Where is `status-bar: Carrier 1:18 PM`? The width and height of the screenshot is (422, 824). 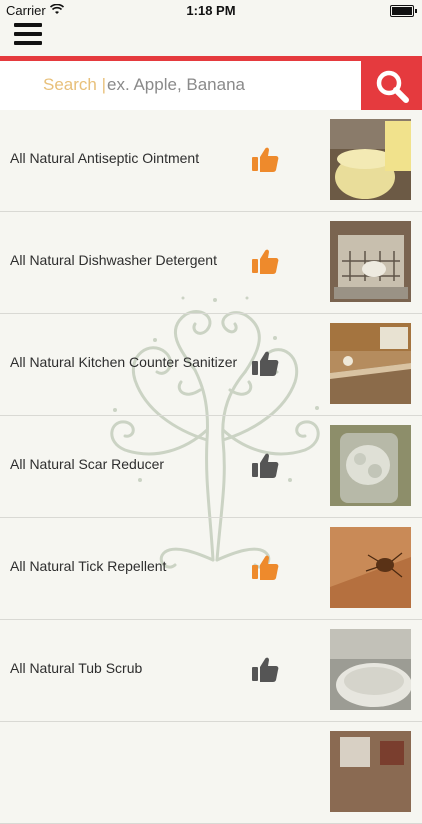 status-bar: Carrier 1:18 PM is located at coordinates (211, 10).